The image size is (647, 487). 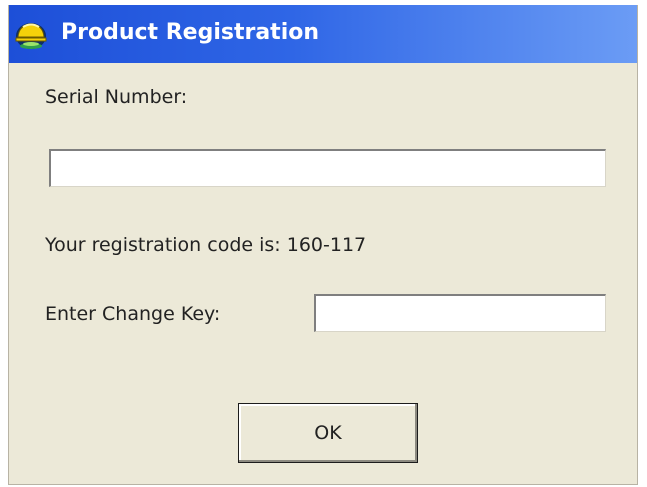 I want to click on change-key-label: Enter Change Key:, so click(x=133, y=314).